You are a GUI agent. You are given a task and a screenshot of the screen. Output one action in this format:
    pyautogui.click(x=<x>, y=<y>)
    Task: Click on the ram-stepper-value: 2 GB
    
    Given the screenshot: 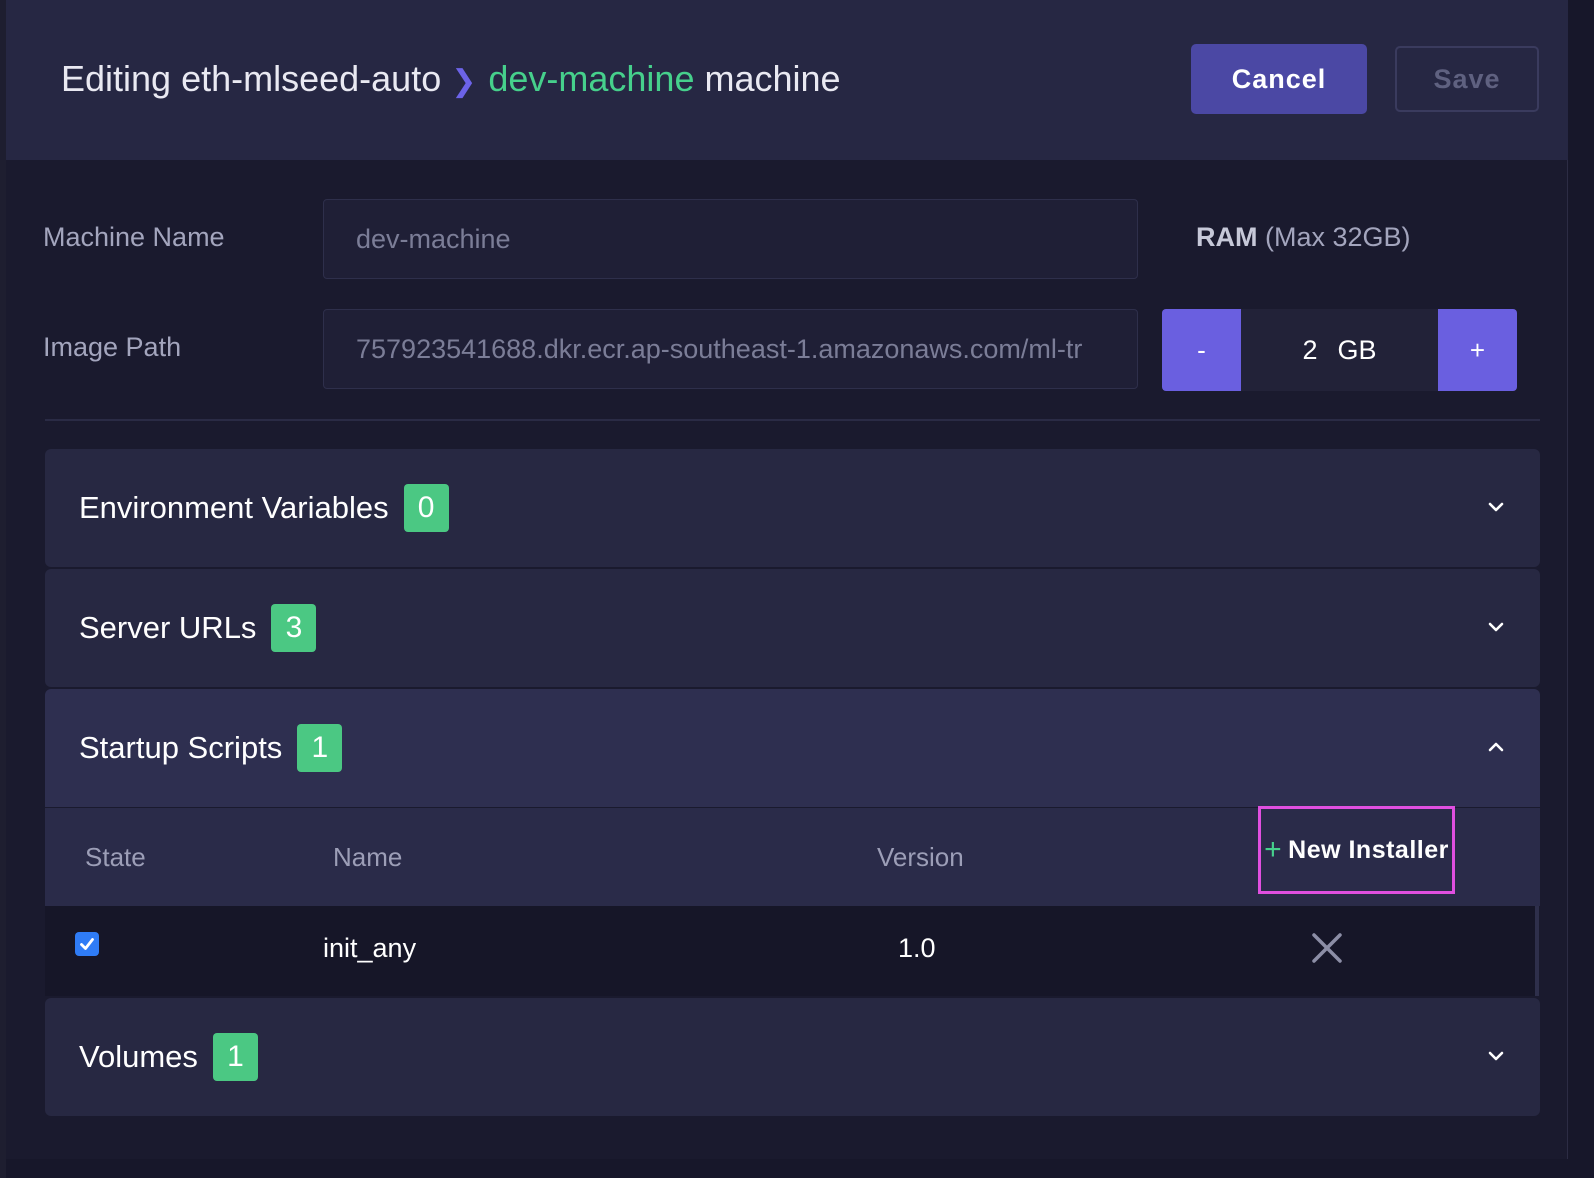 What is the action you would take?
    pyautogui.click(x=1339, y=350)
    